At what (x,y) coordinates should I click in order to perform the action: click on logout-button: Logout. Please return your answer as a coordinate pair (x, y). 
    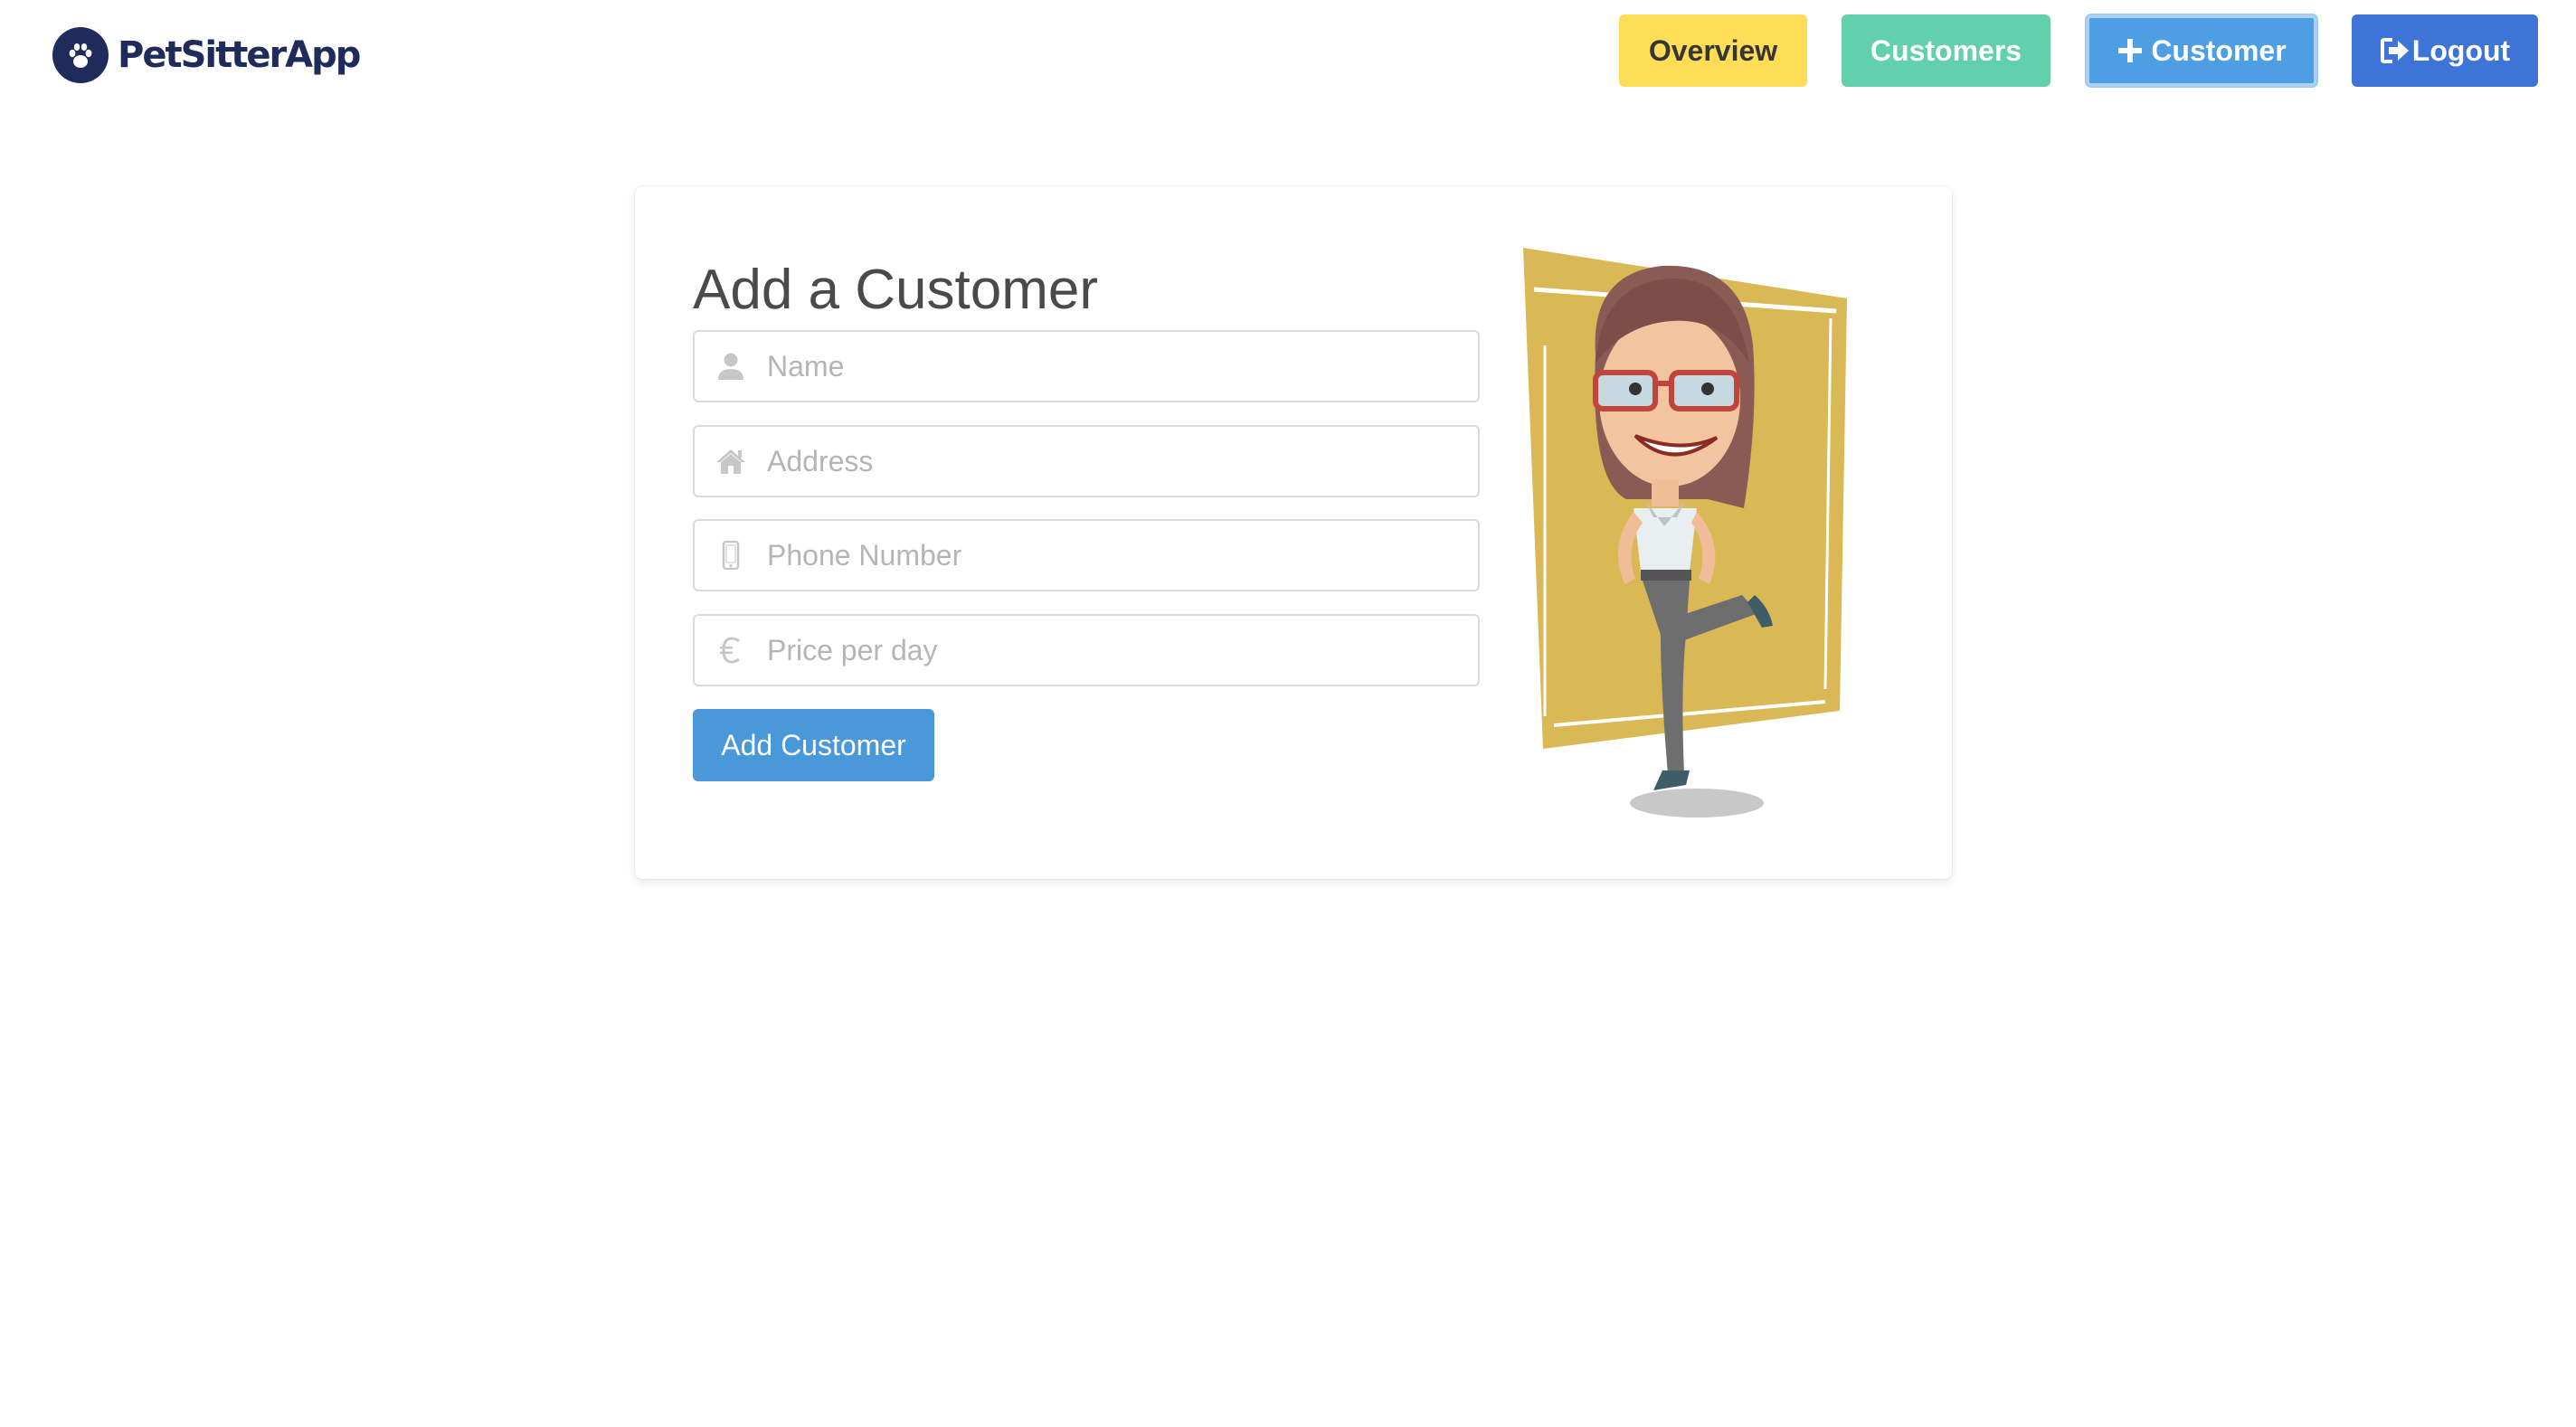
    Looking at the image, I should click on (2445, 51).